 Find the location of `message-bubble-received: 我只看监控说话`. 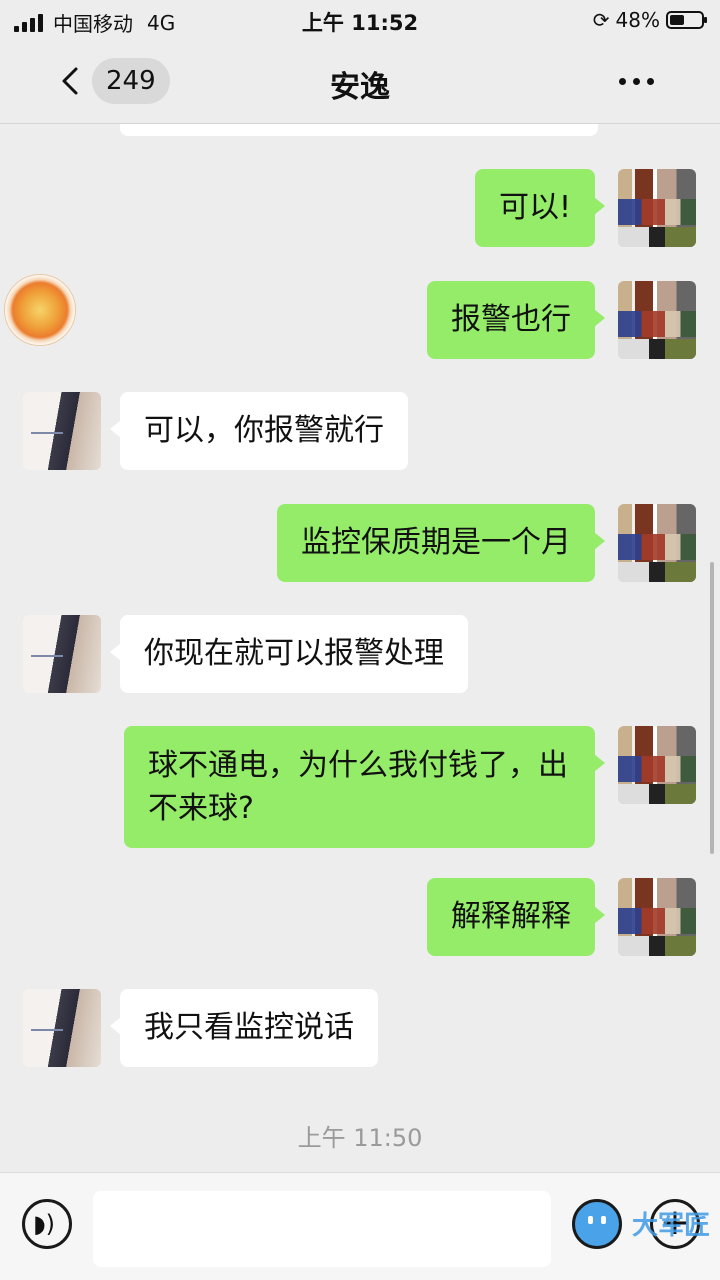

message-bubble-received: 我只看监控说话 is located at coordinates (244, 1028).